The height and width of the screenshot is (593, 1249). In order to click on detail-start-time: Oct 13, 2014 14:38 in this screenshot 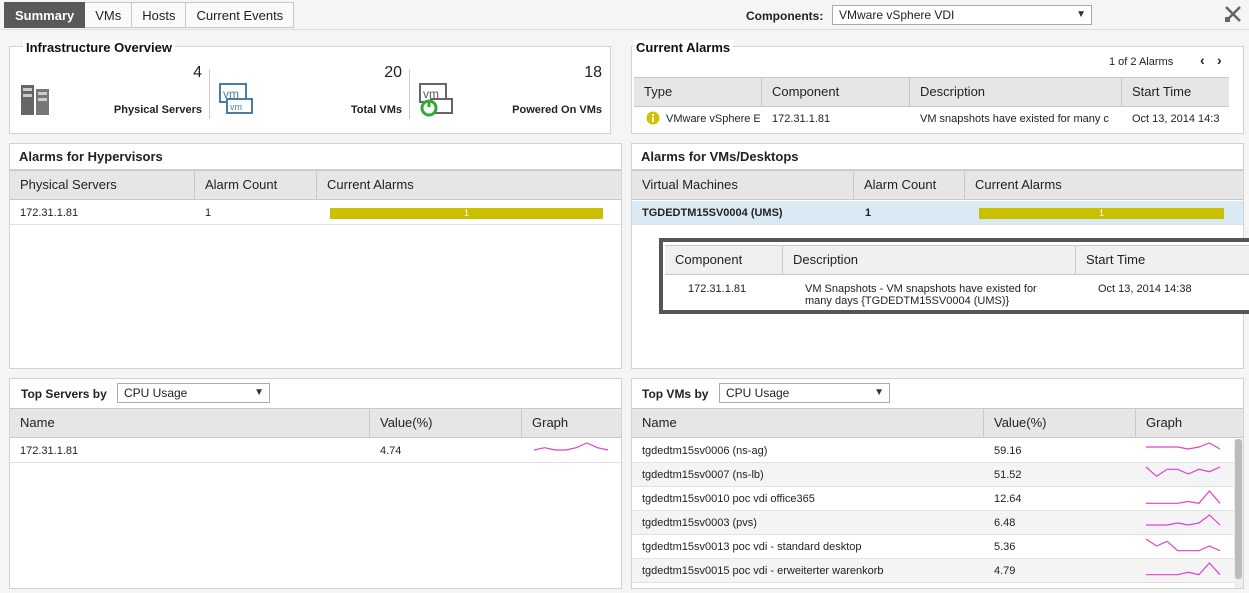, I will do `click(1145, 289)`.